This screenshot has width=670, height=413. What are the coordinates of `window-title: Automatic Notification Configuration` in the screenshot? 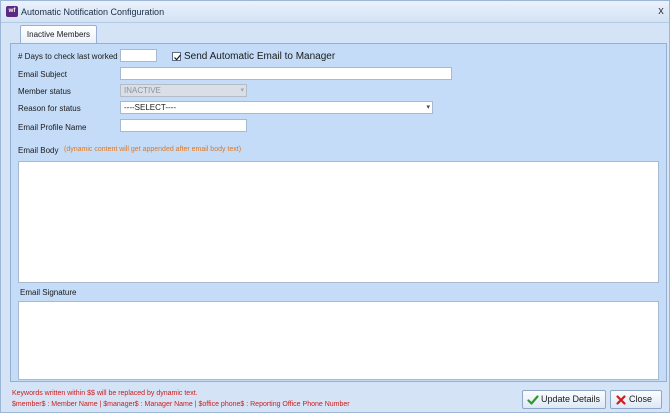 It's located at (93, 12).